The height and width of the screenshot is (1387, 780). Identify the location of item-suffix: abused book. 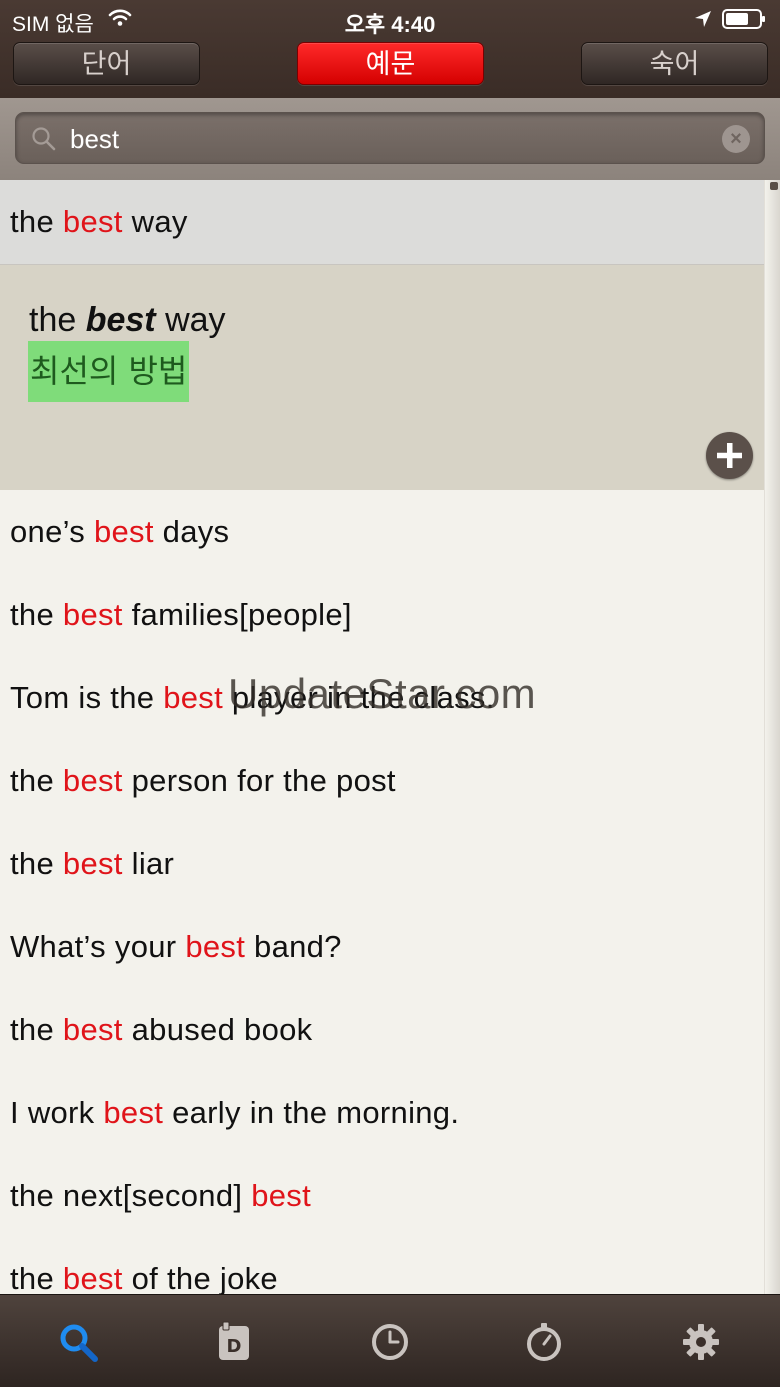
(217, 1029).